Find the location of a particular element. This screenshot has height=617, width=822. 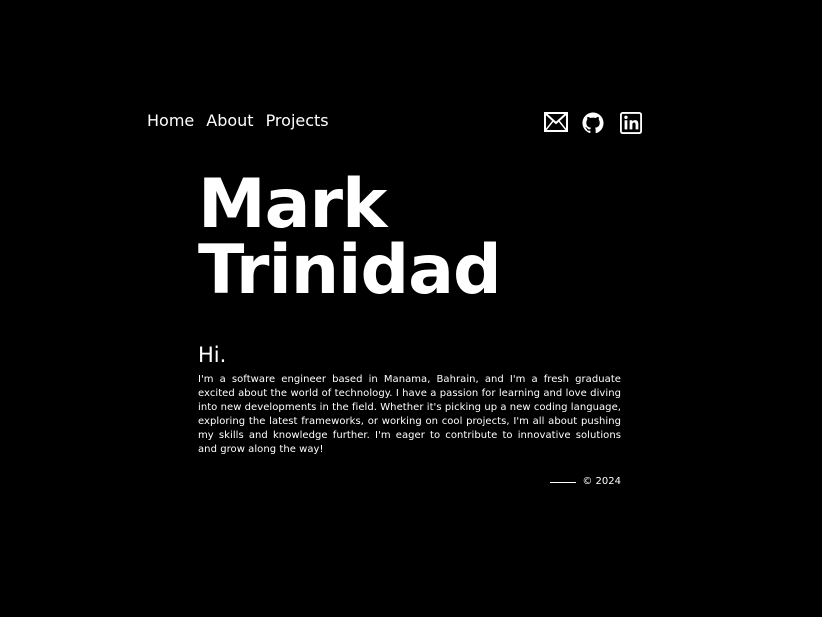

mail-icon is located at coordinates (556, 122).